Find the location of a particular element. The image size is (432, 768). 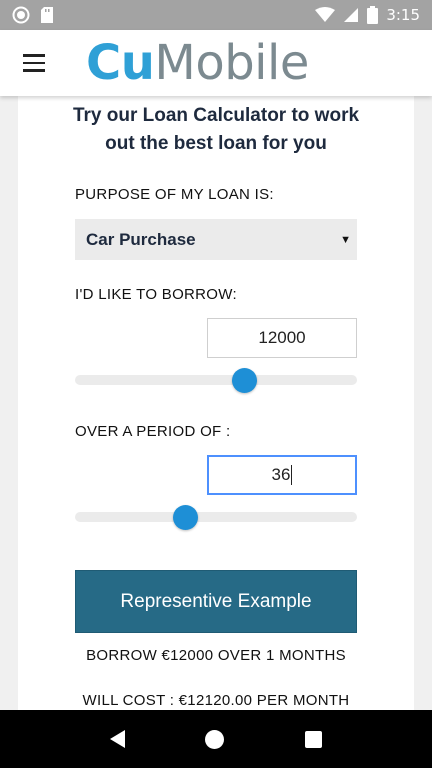

period-label: OVER A PERIOD OF : is located at coordinates (153, 431).